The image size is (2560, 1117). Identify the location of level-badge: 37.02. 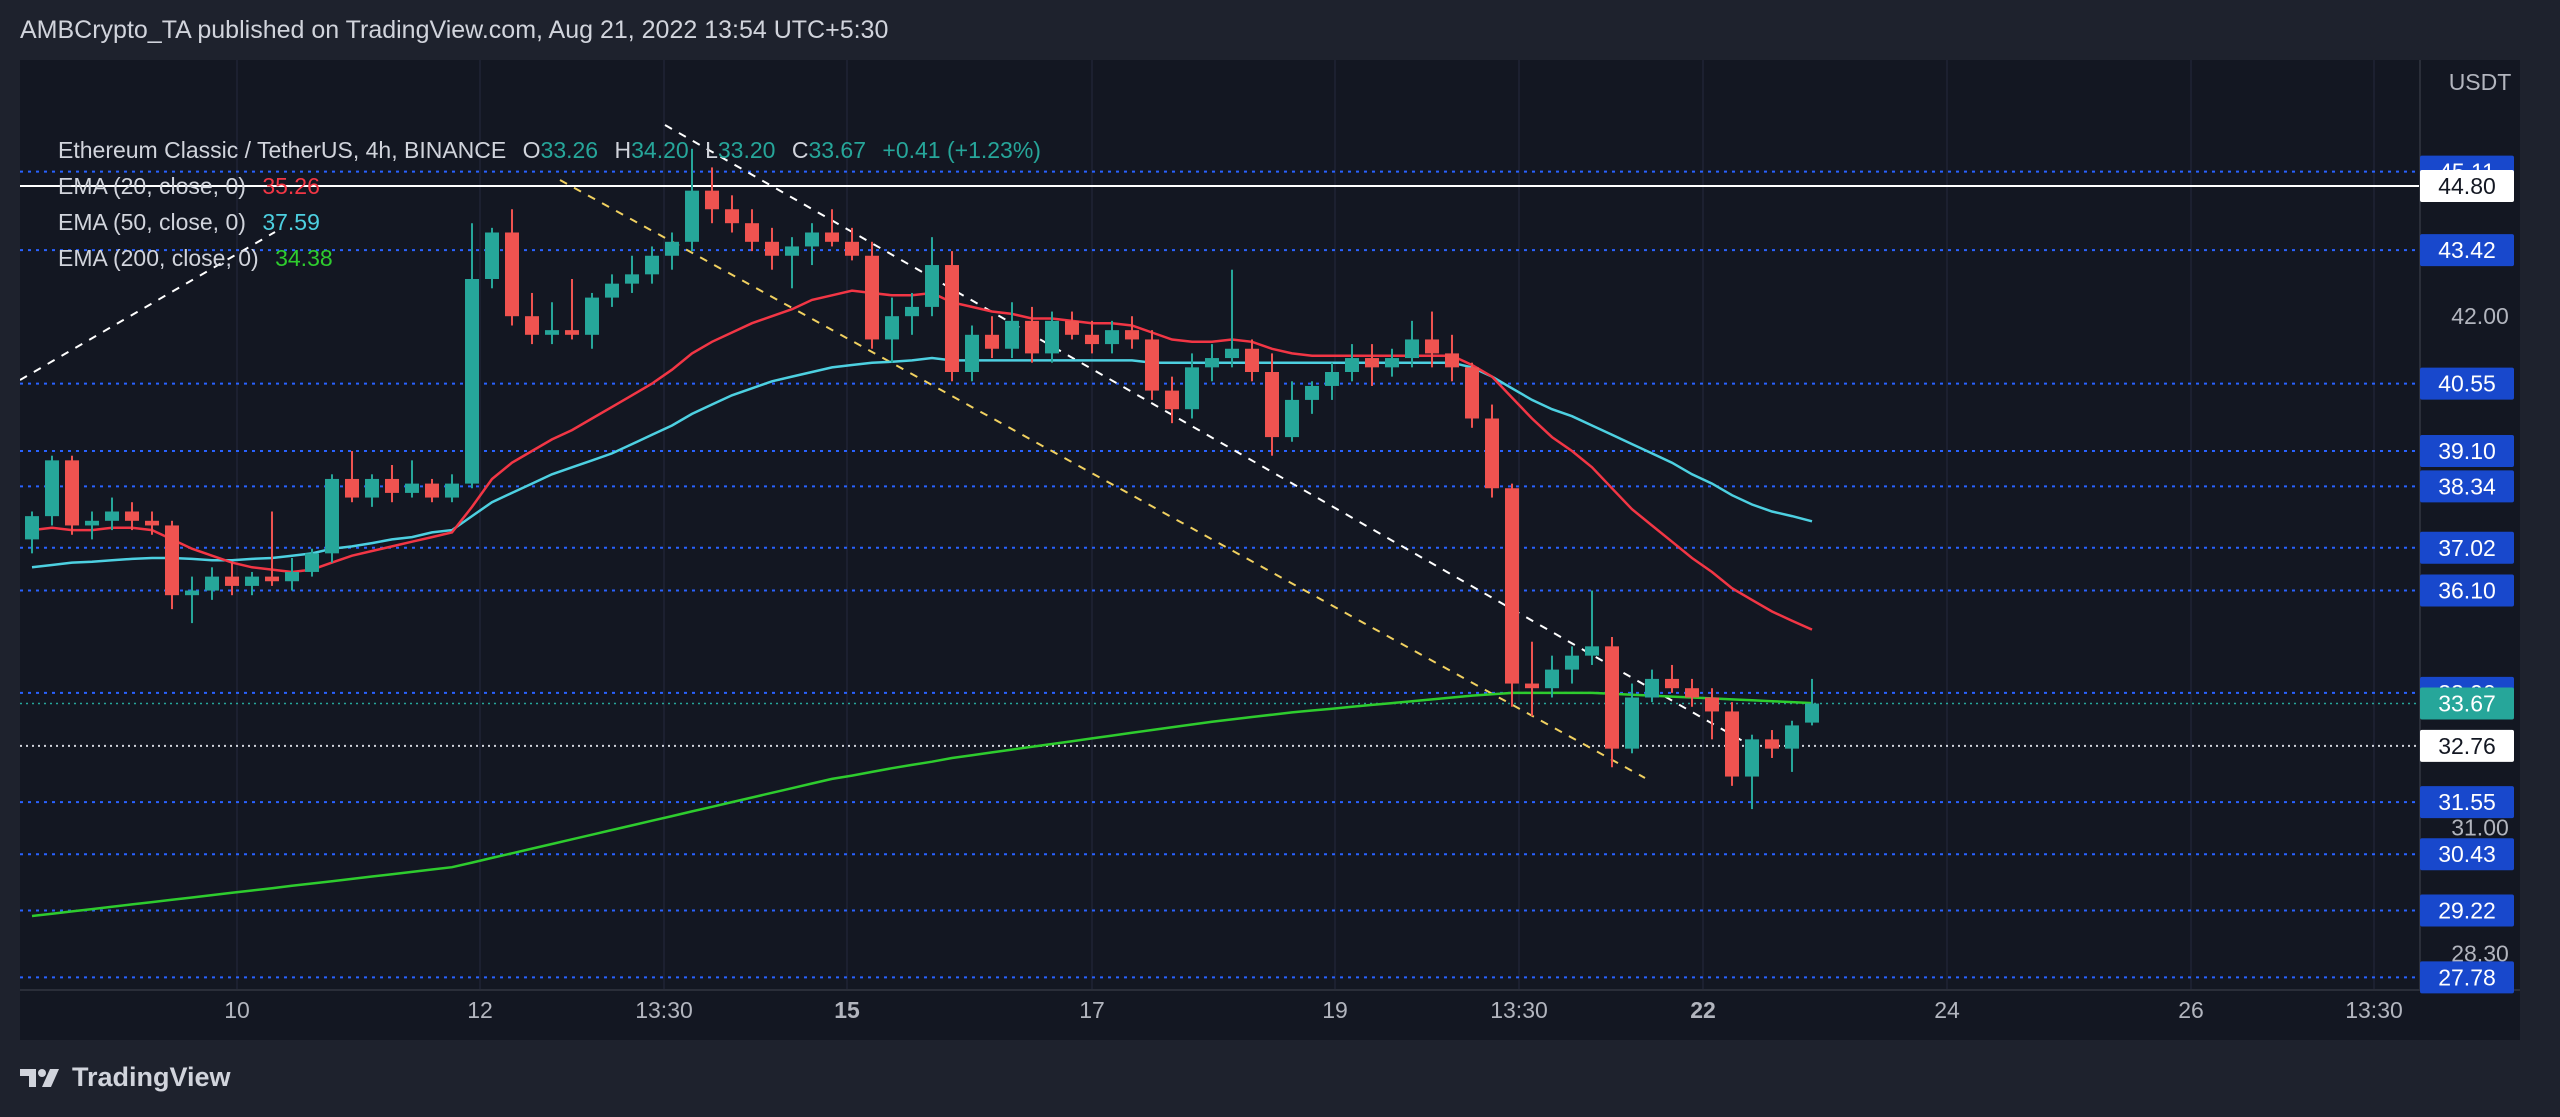
(2467, 547).